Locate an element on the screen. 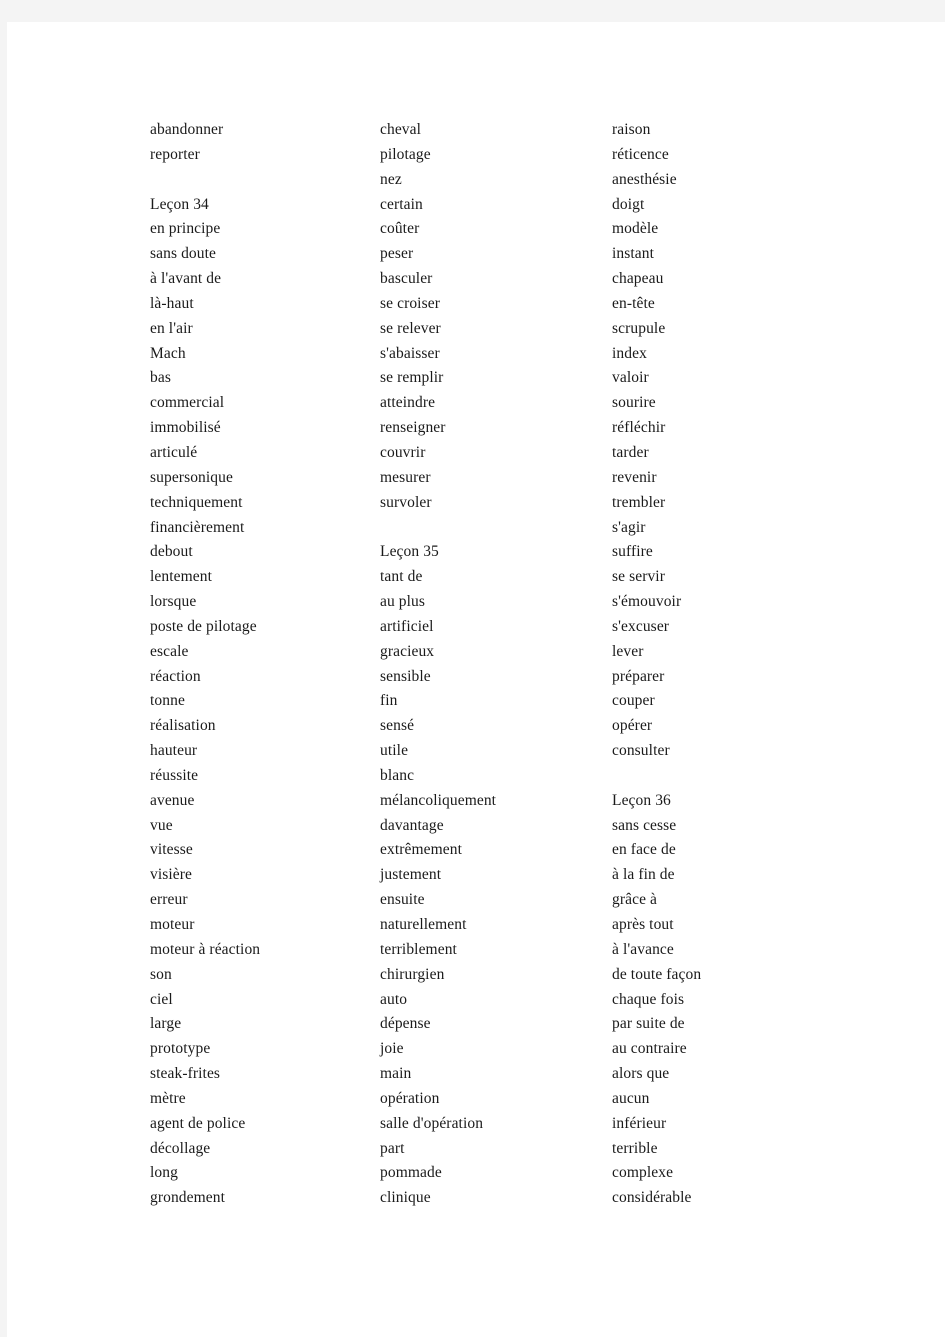 Image resolution: width=945 pixels, height=1337 pixels. vocabulary-entry: blanc is located at coordinates (397, 775).